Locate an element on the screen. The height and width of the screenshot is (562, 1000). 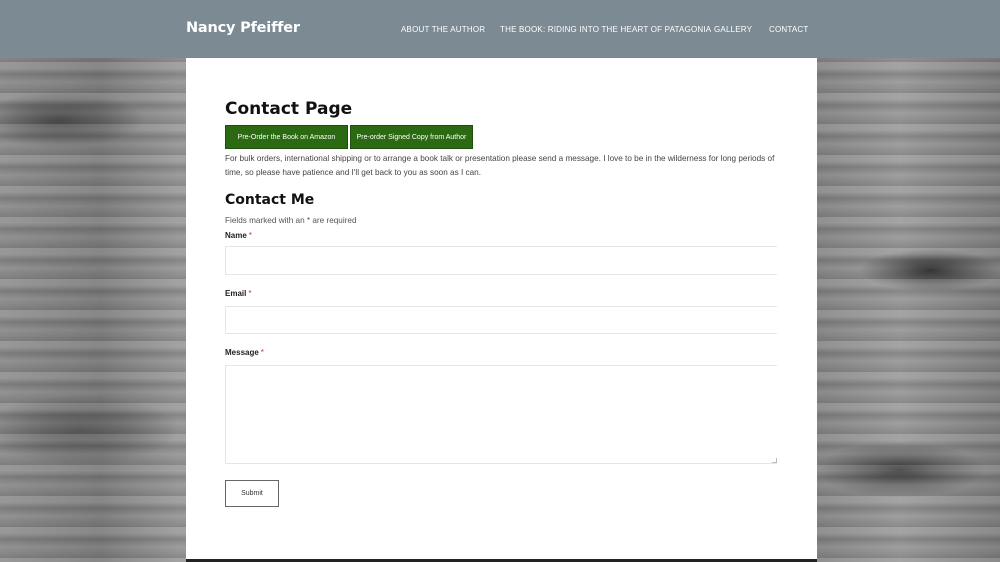
email-label-text: Email is located at coordinates (236, 293).